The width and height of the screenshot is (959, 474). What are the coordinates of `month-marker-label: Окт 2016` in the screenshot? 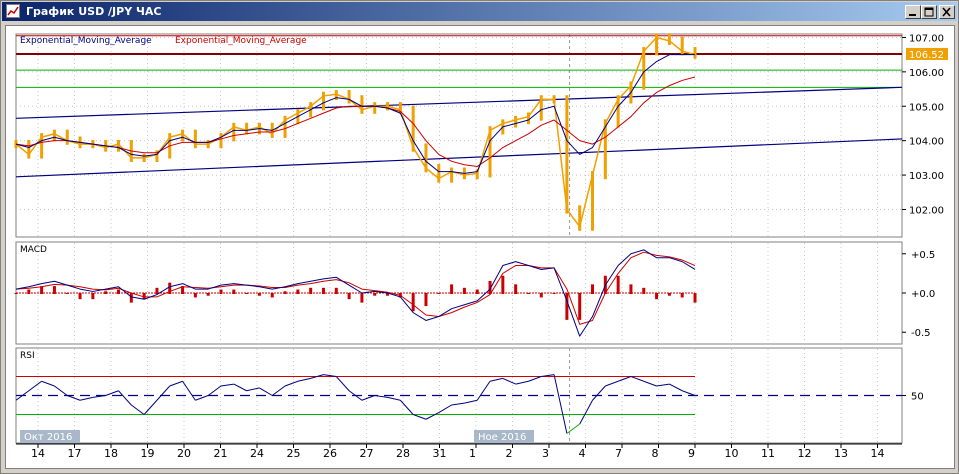 It's located at (48, 437).